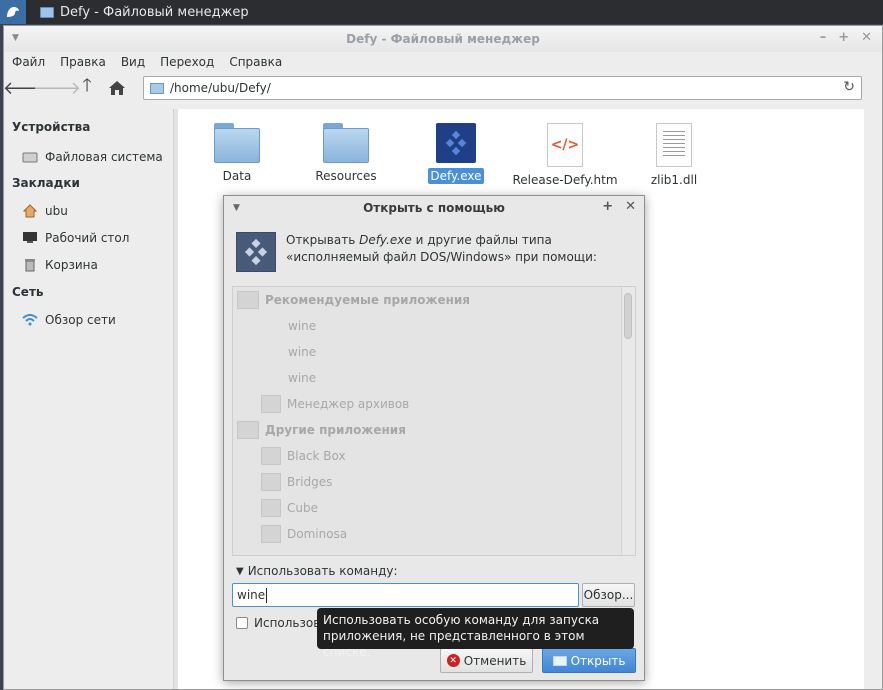 This screenshot has height=690, width=883. I want to click on menu-file: Файл, so click(28, 62).